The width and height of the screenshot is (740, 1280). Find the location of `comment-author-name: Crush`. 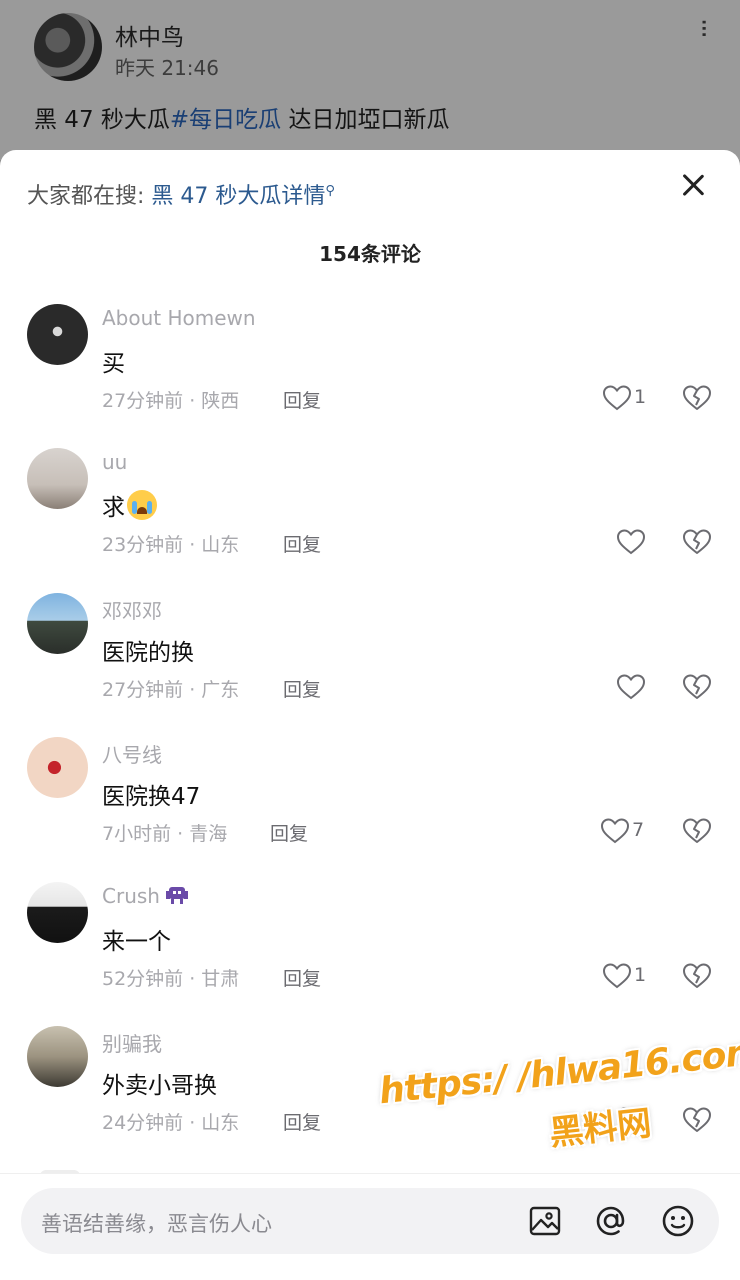

comment-author-name: Crush is located at coordinates (131, 896).